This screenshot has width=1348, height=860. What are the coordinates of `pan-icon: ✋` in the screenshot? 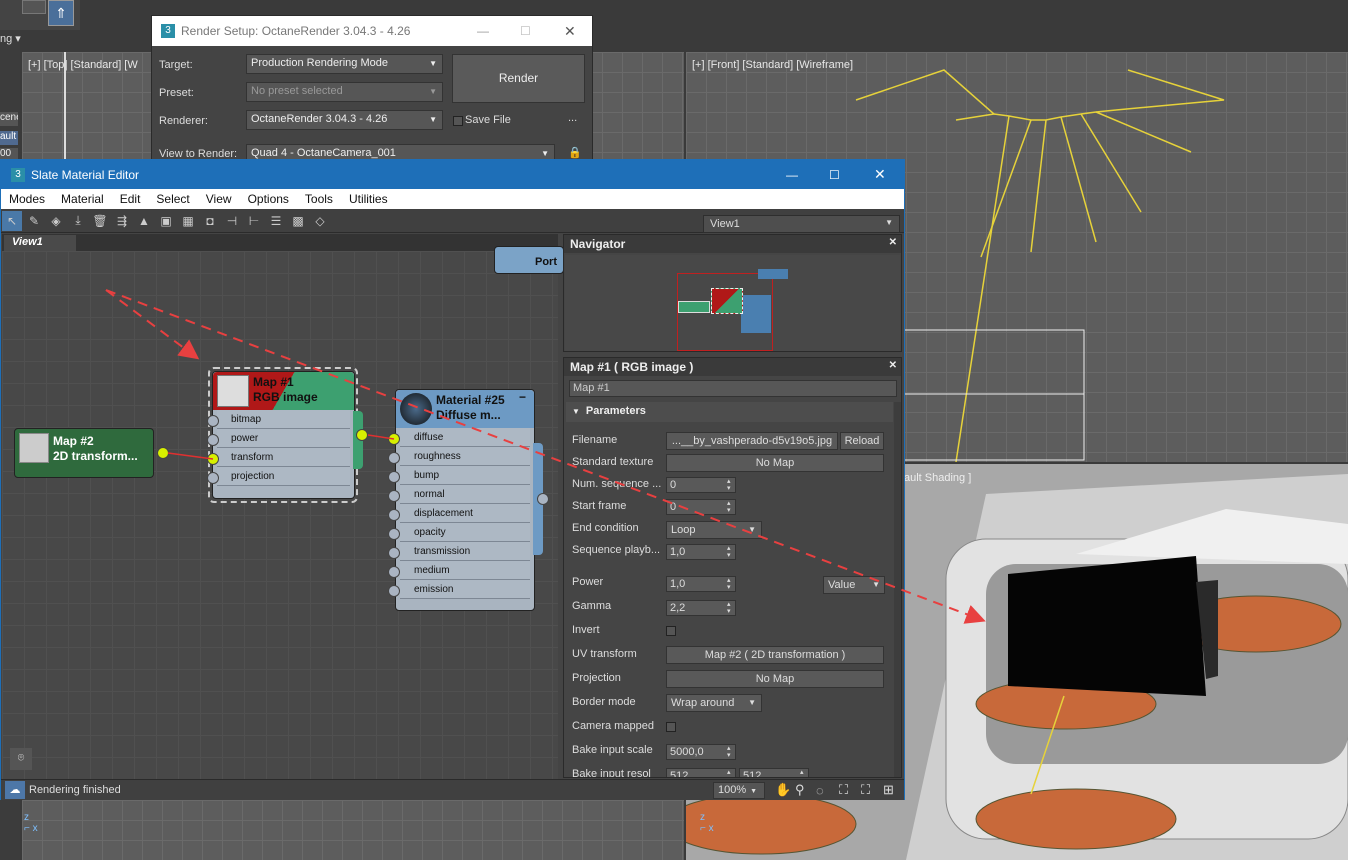 It's located at (783, 790).